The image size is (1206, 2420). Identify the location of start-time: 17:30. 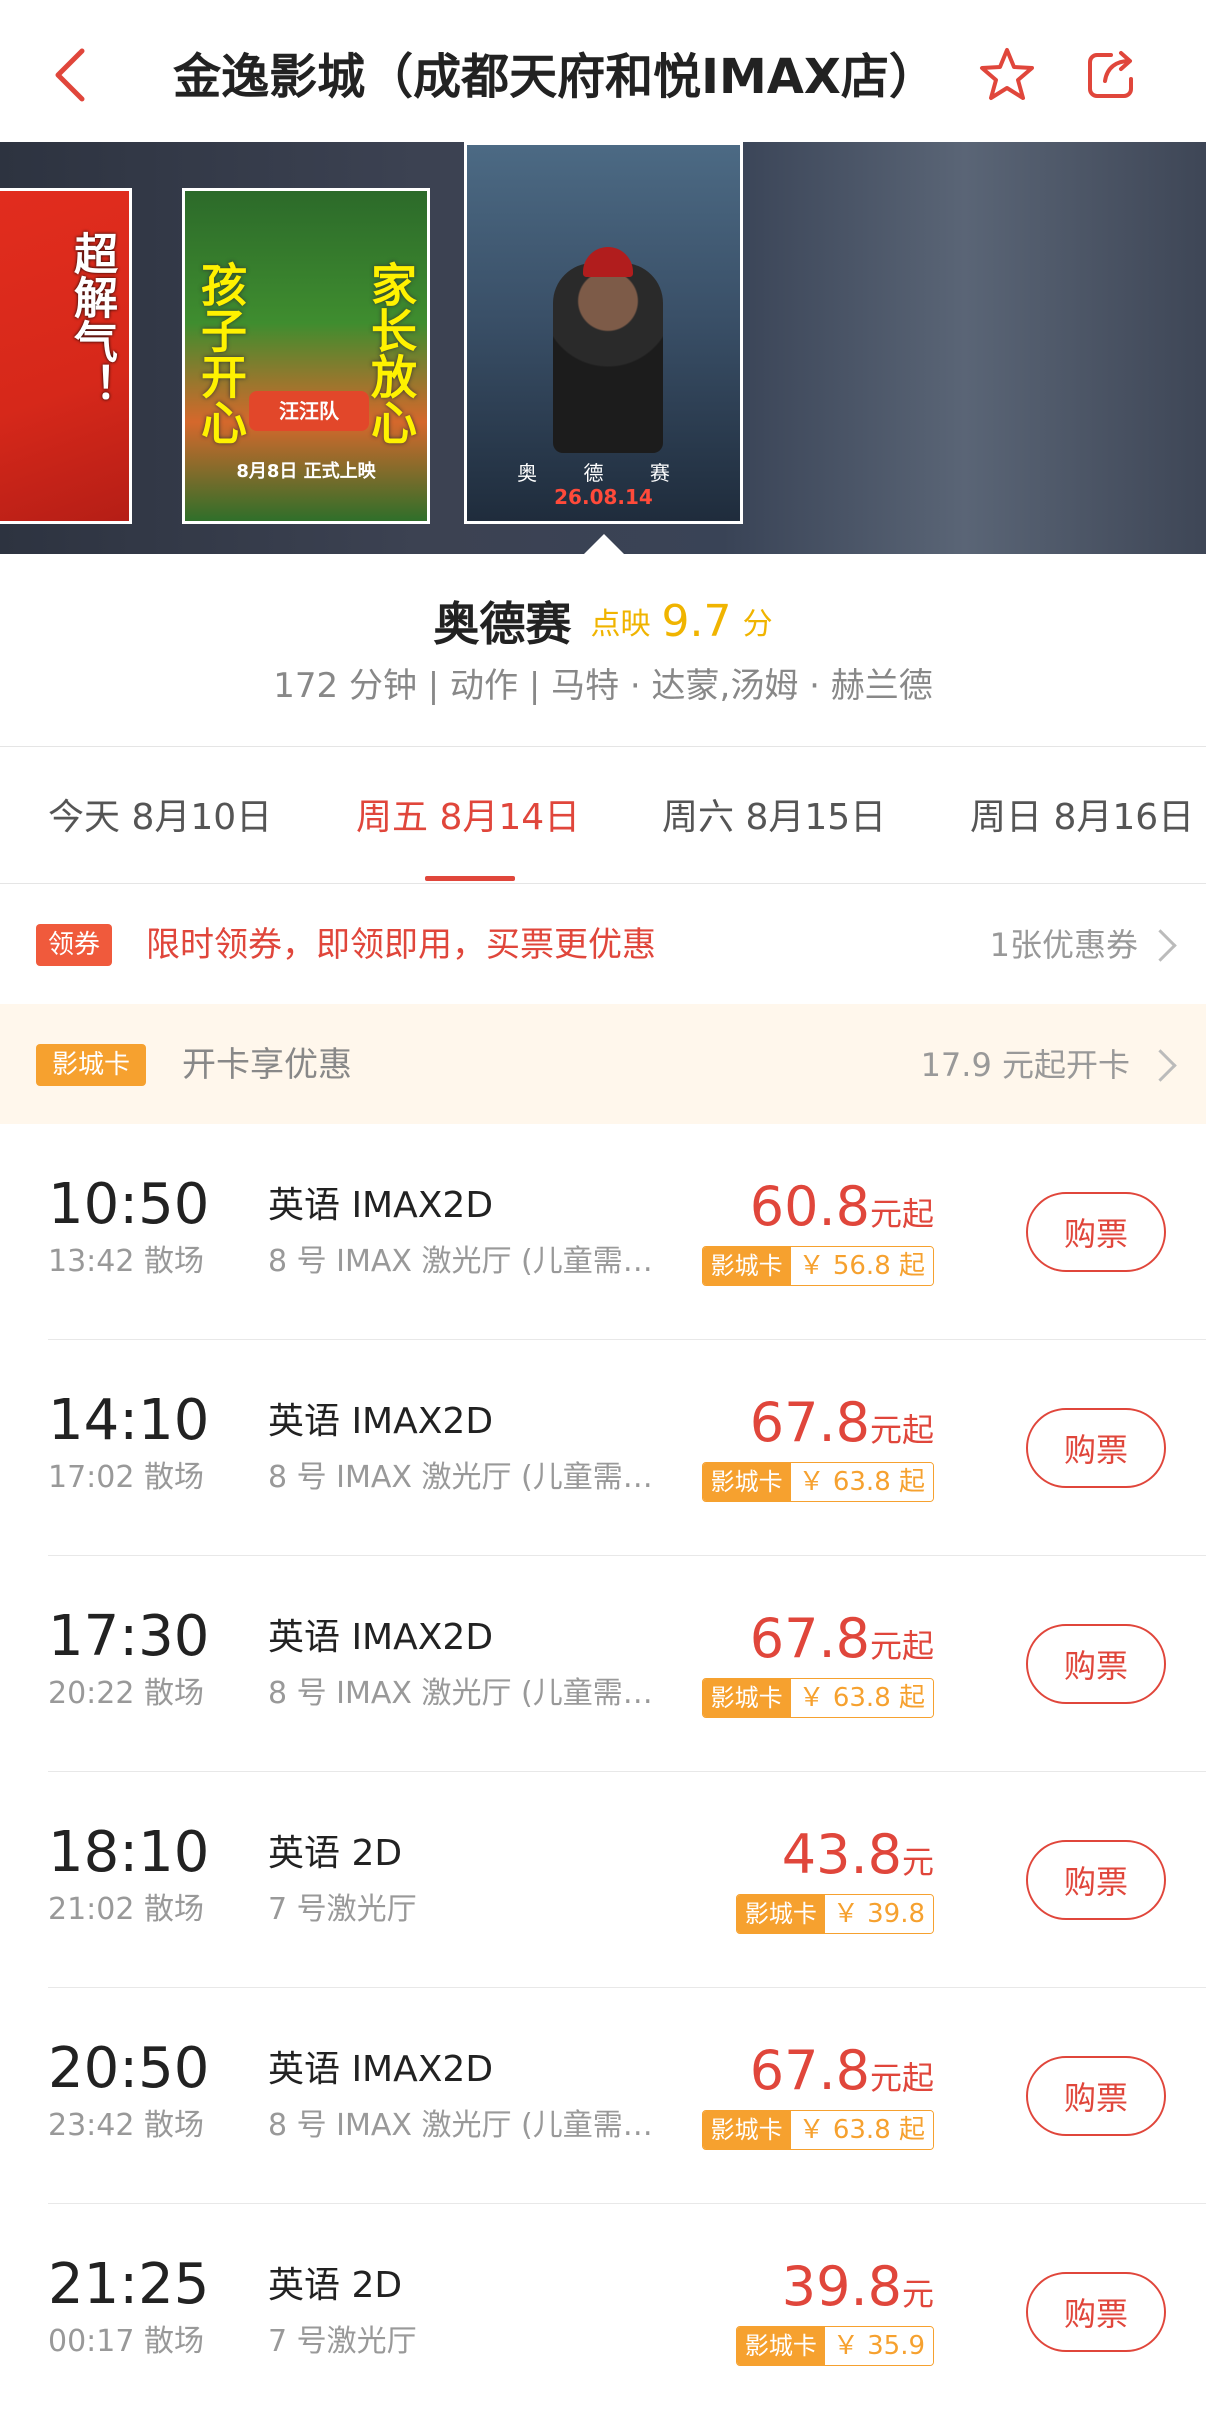
(129, 1636).